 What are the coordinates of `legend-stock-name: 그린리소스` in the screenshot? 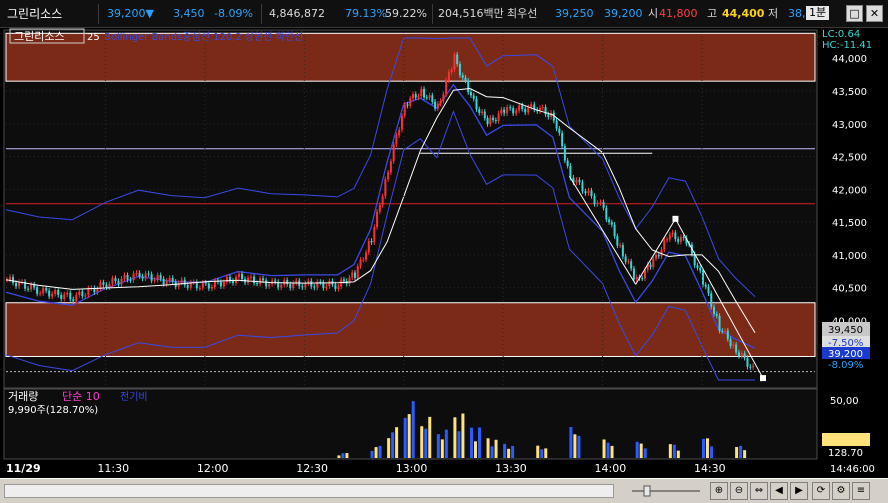 It's located at (39, 36).